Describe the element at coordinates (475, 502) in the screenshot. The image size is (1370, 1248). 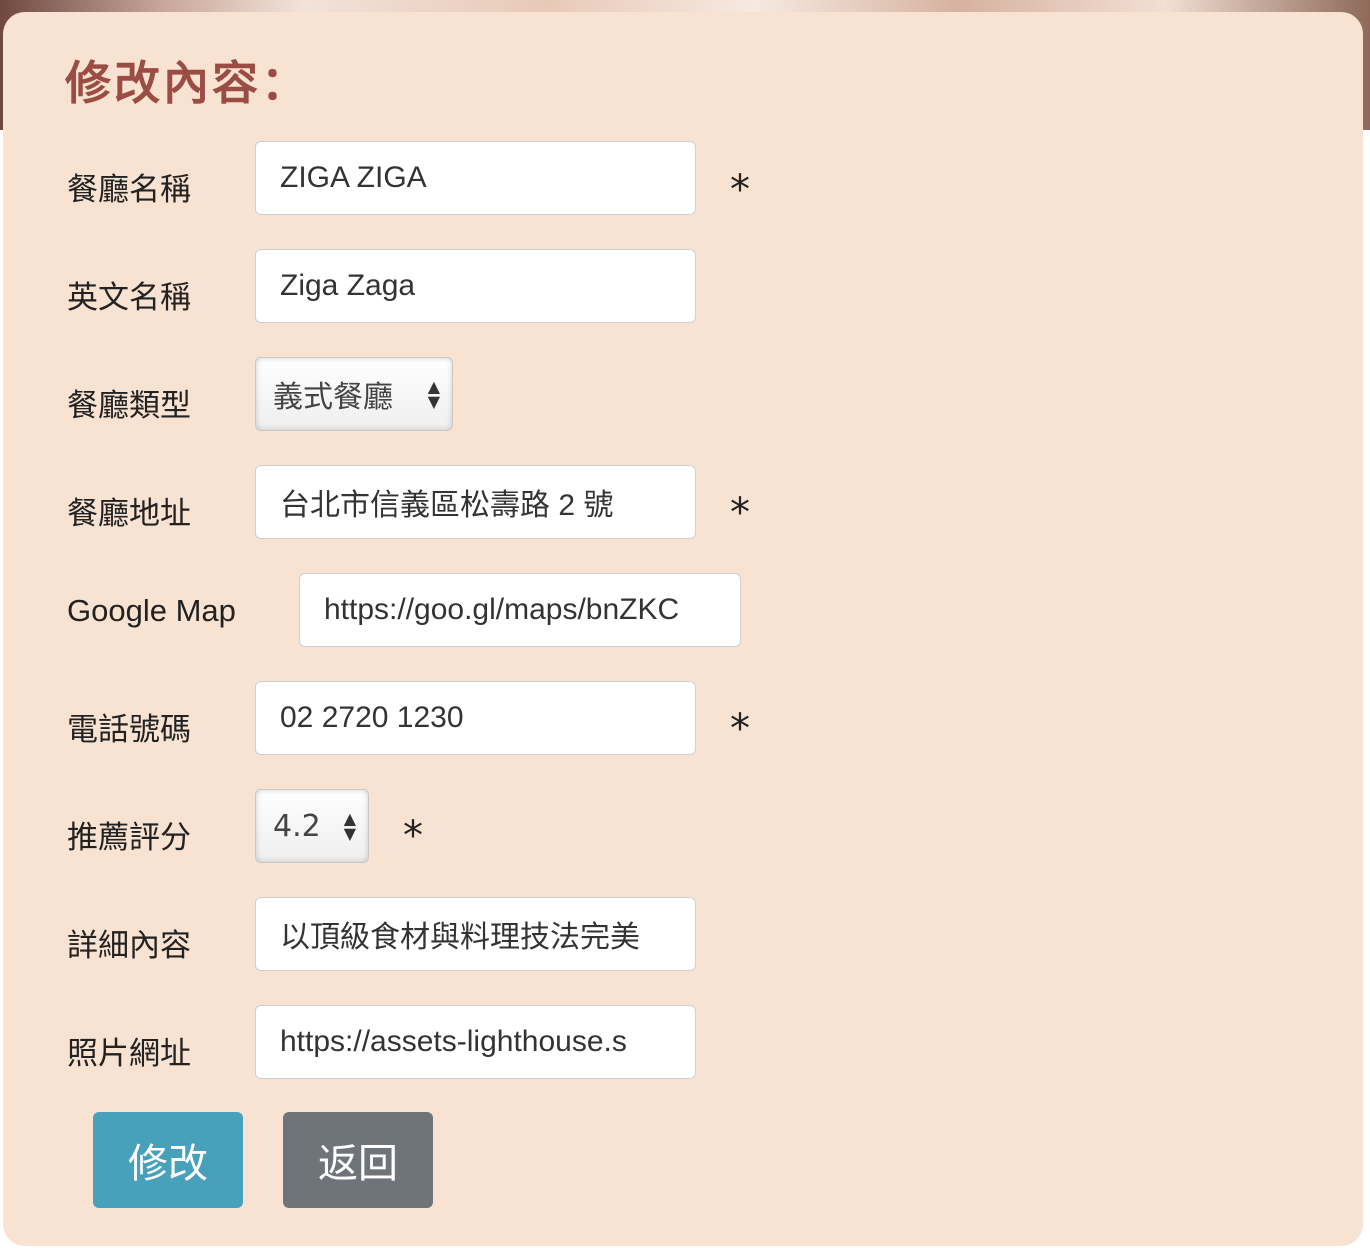
I see `address-input: 台北市信義區松壽路 2 號` at that location.